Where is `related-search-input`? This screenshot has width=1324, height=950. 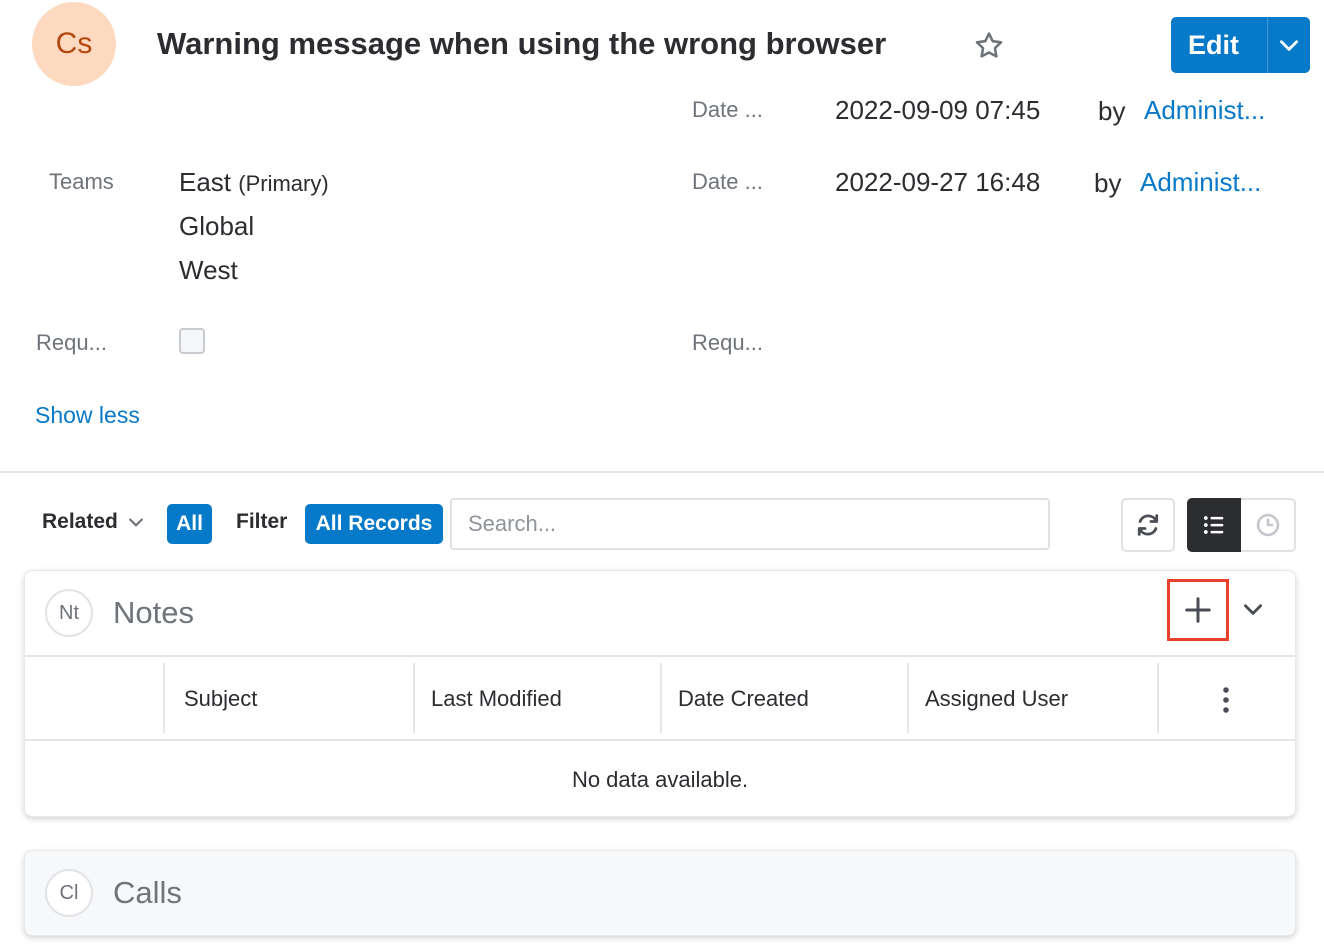 related-search-input is located at coordinates (750, 524).